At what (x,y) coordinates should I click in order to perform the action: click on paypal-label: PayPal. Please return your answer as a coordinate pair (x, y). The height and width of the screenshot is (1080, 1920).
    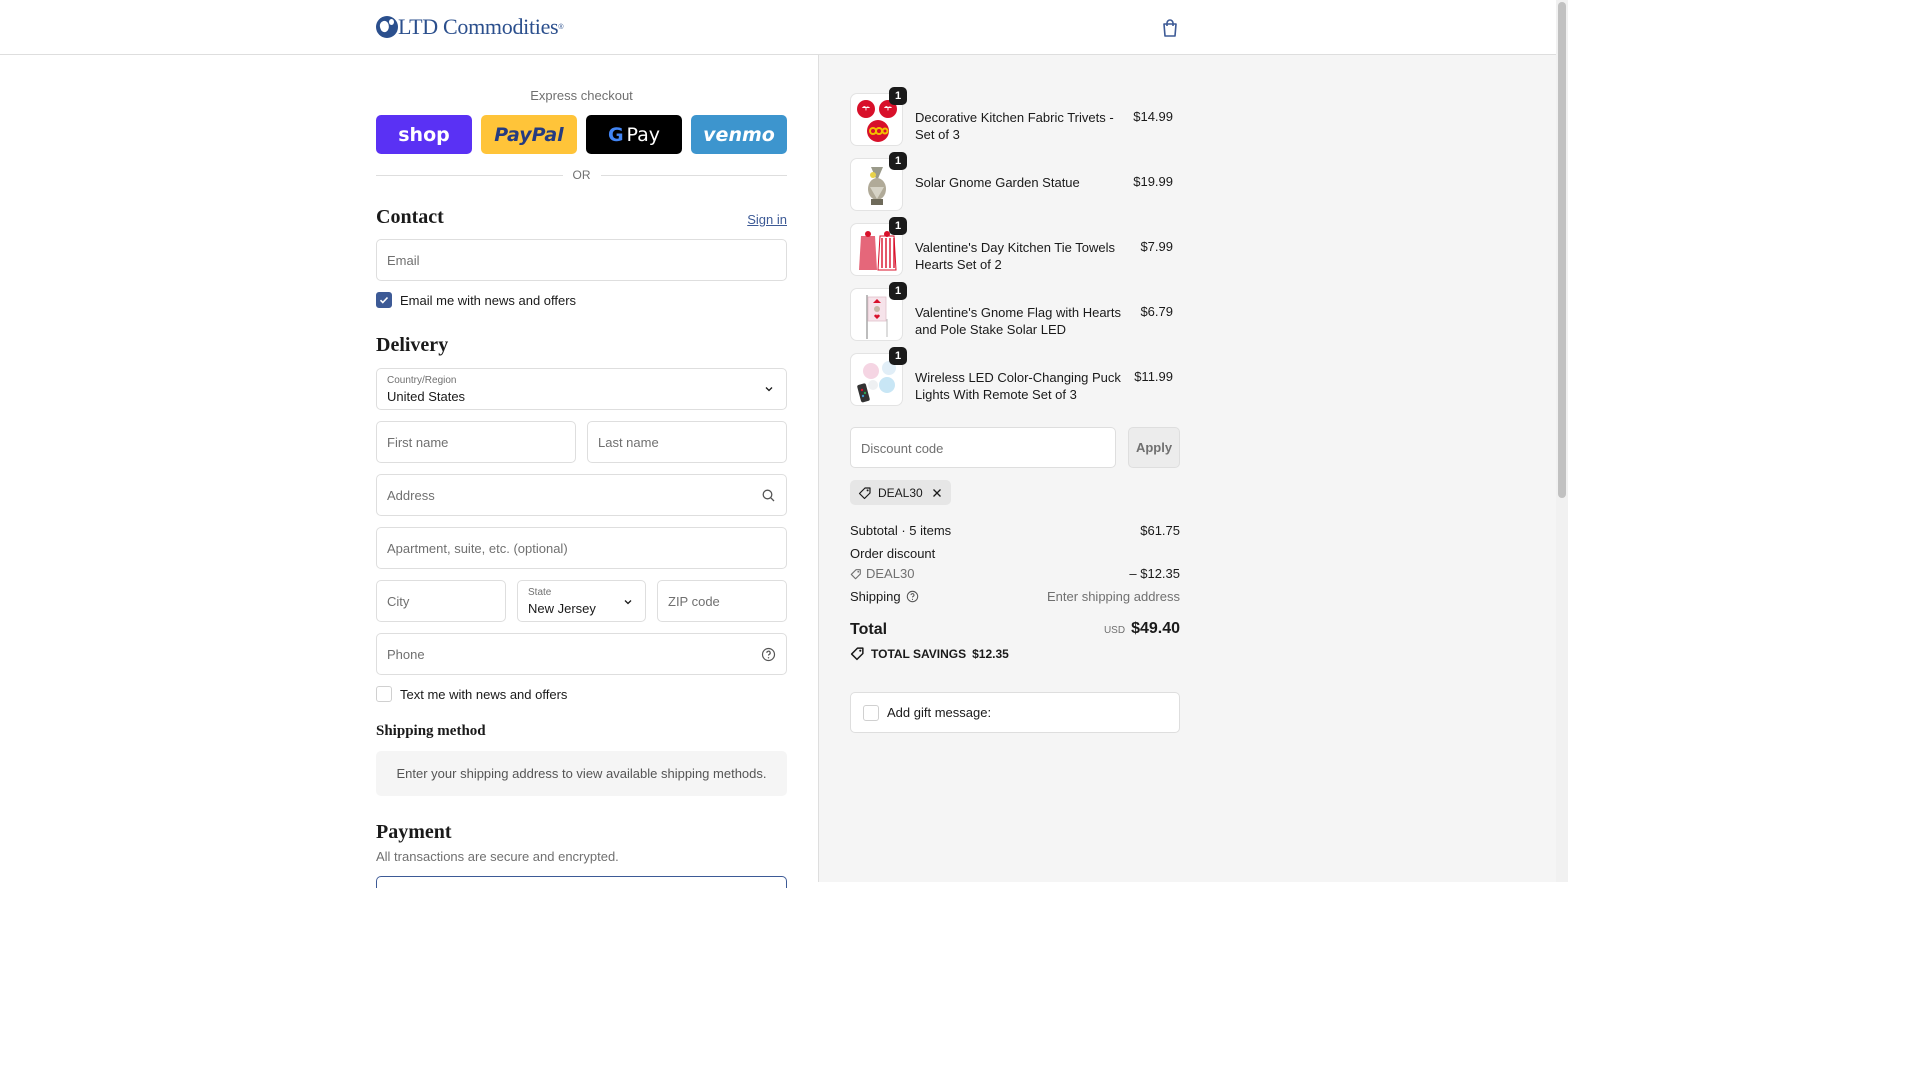
    Looking at the image, I should click on (529, 134).